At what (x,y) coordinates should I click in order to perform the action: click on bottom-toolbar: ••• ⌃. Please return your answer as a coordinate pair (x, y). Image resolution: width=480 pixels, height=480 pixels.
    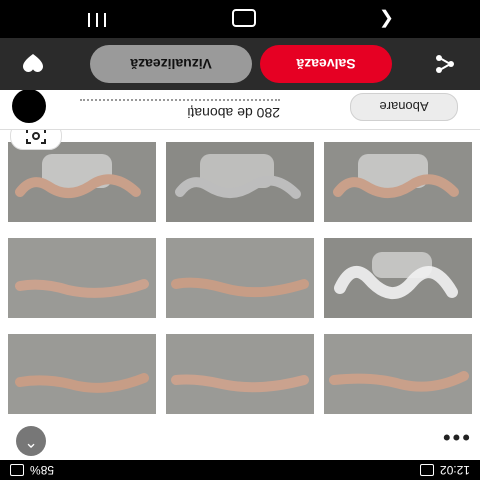
    Looking at the image, I should click on (240, 441).